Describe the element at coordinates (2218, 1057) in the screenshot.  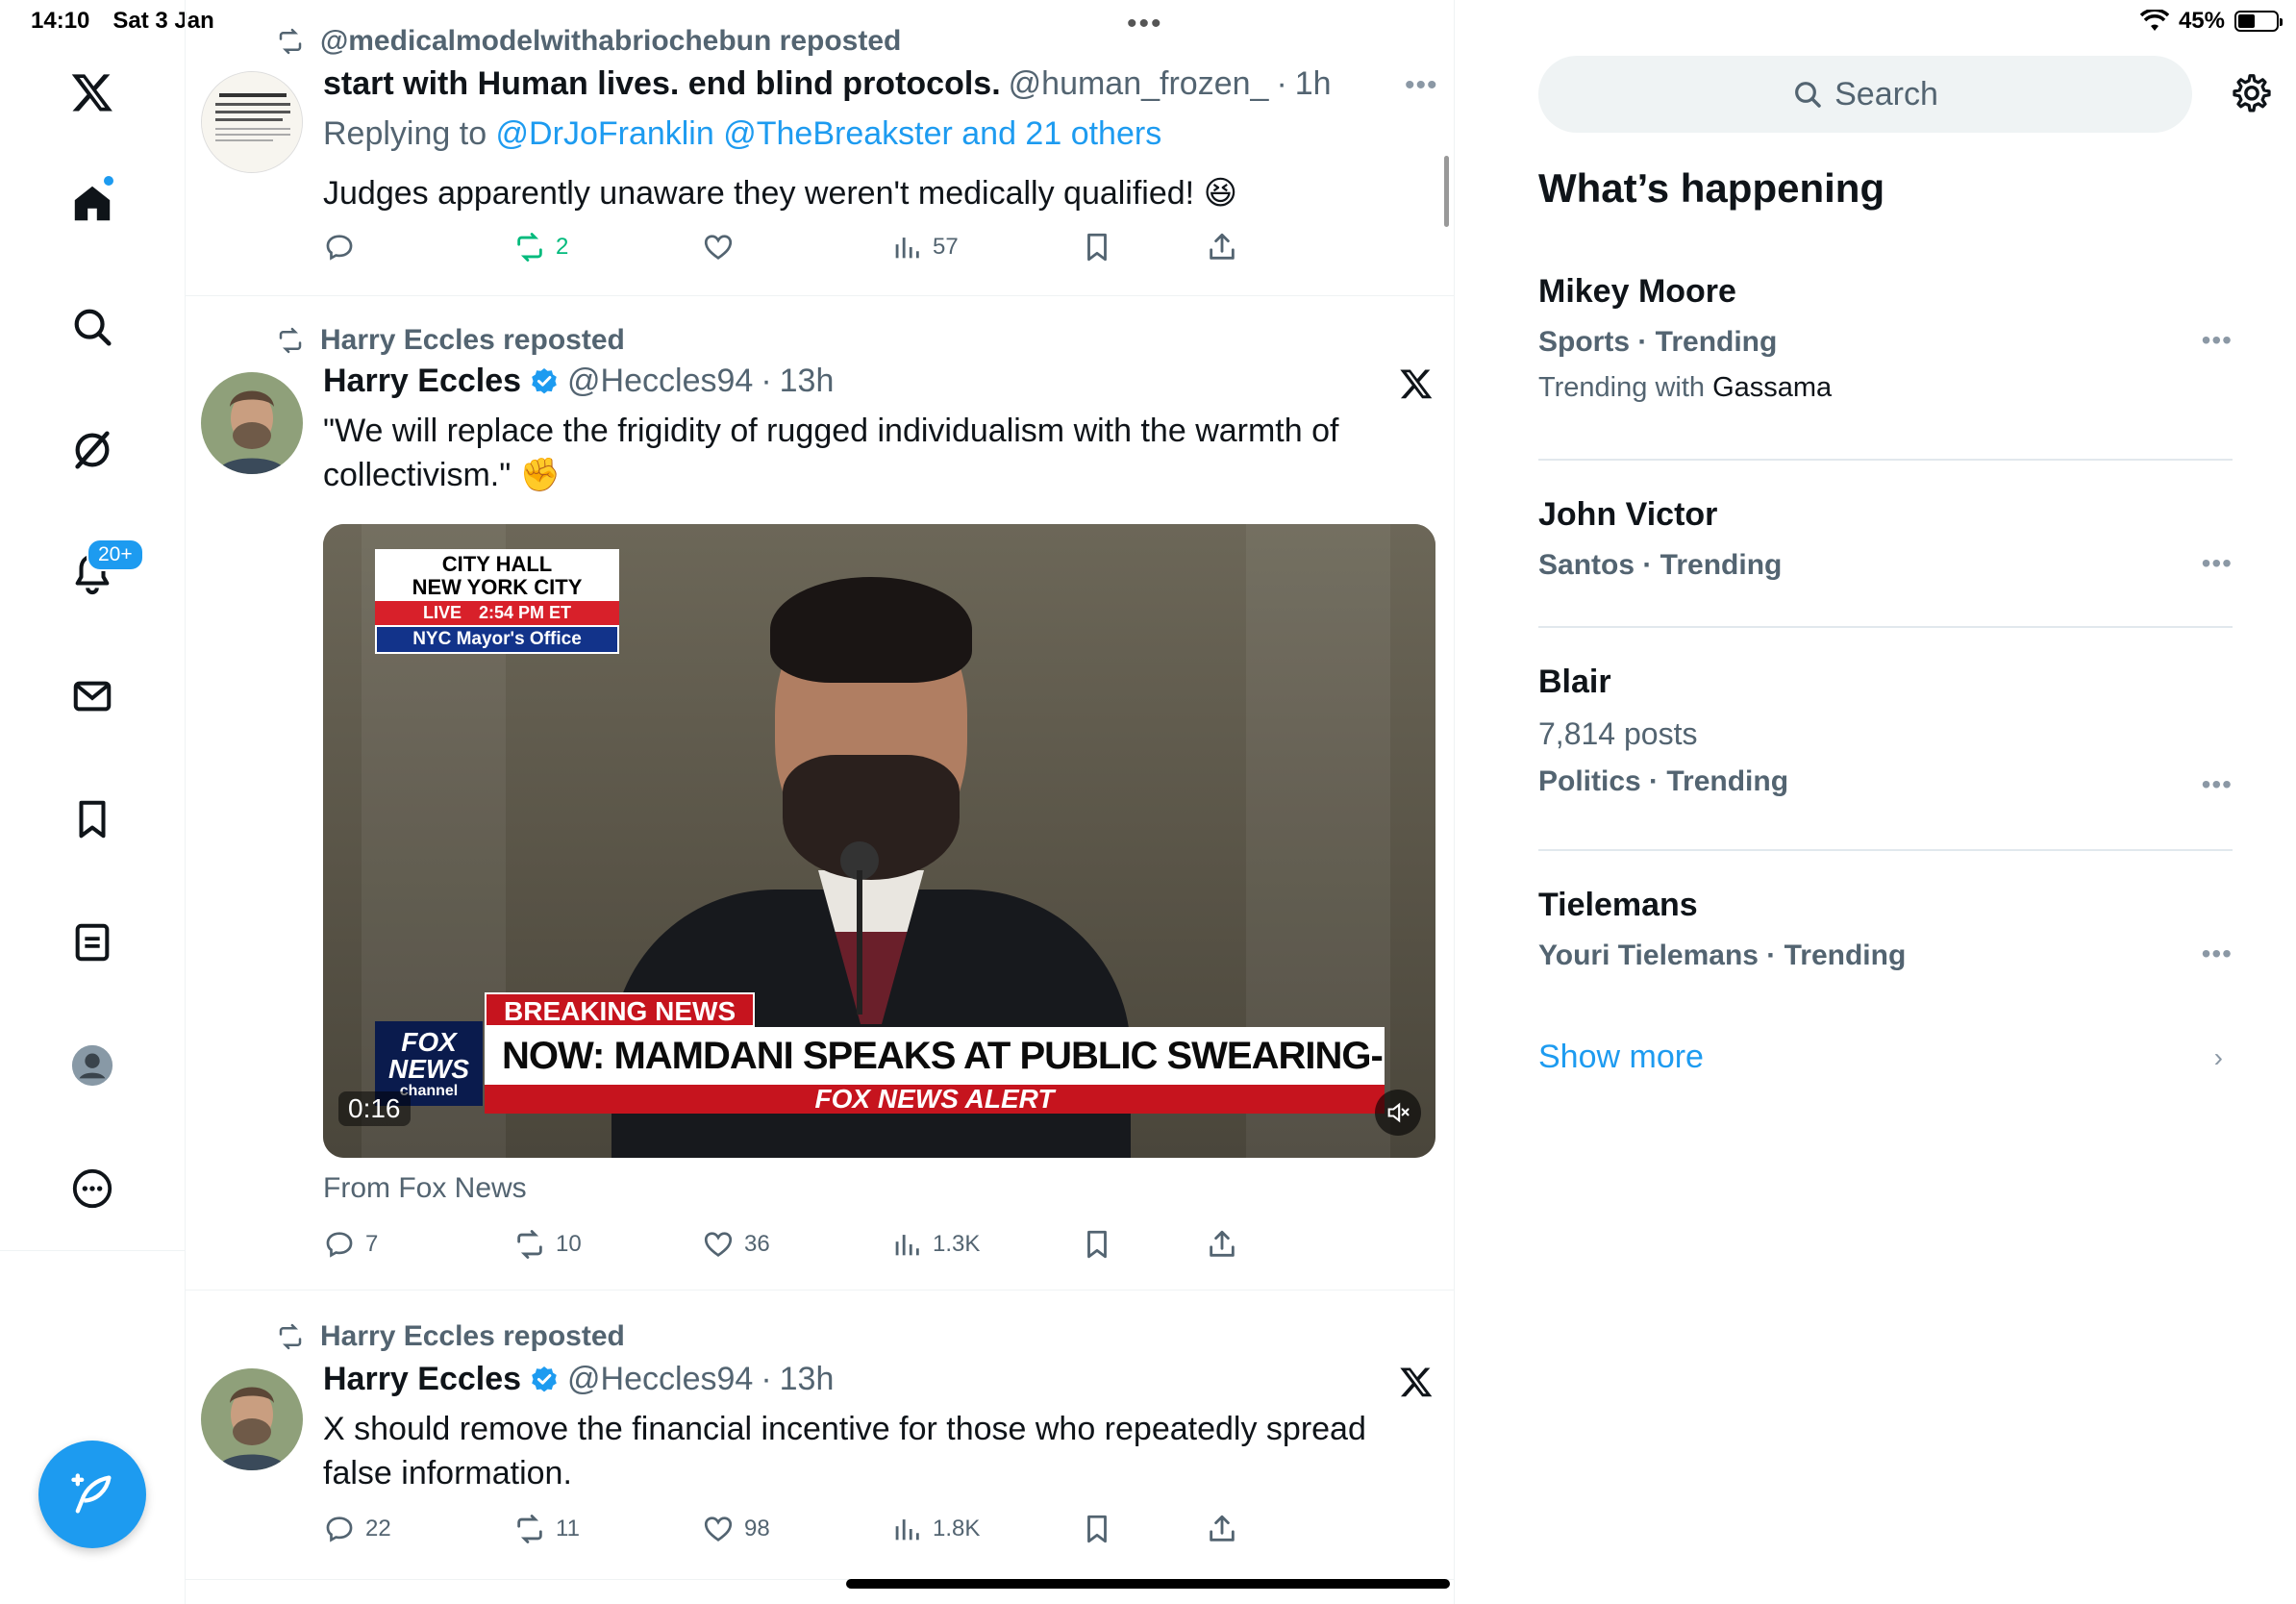
I see `chevron-right-icon: ›` at that location.